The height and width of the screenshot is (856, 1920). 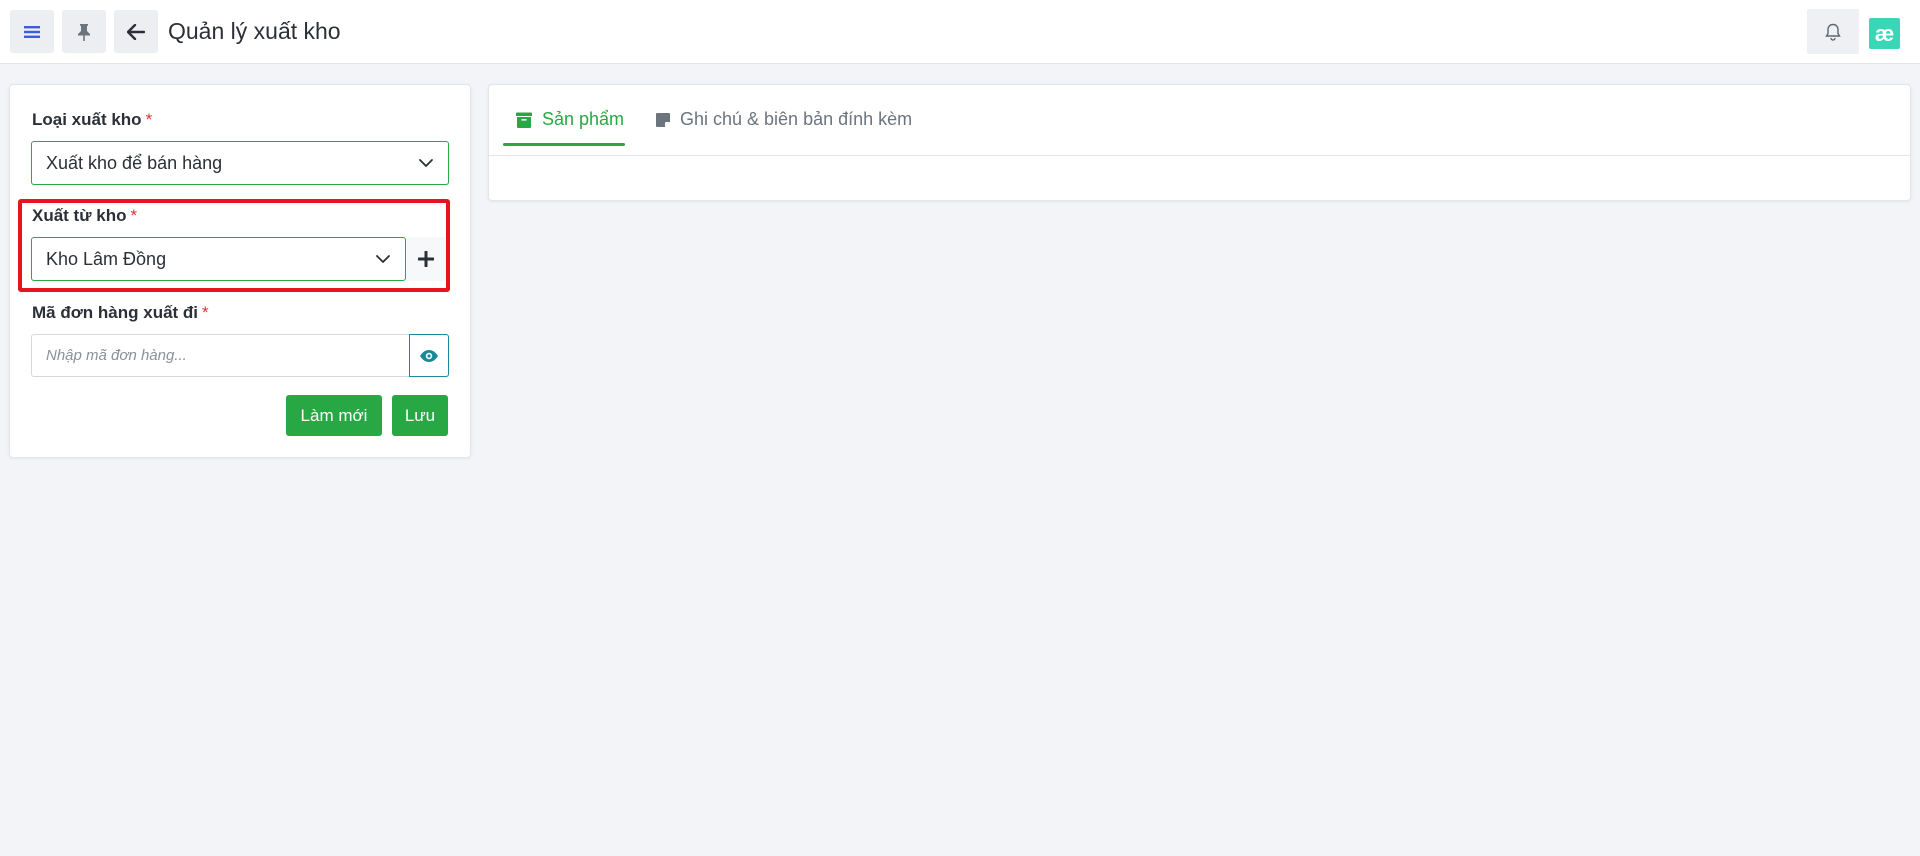 I want to click on export-type-value: Xuất kho để bán hàng, so click(x=134, y=162).